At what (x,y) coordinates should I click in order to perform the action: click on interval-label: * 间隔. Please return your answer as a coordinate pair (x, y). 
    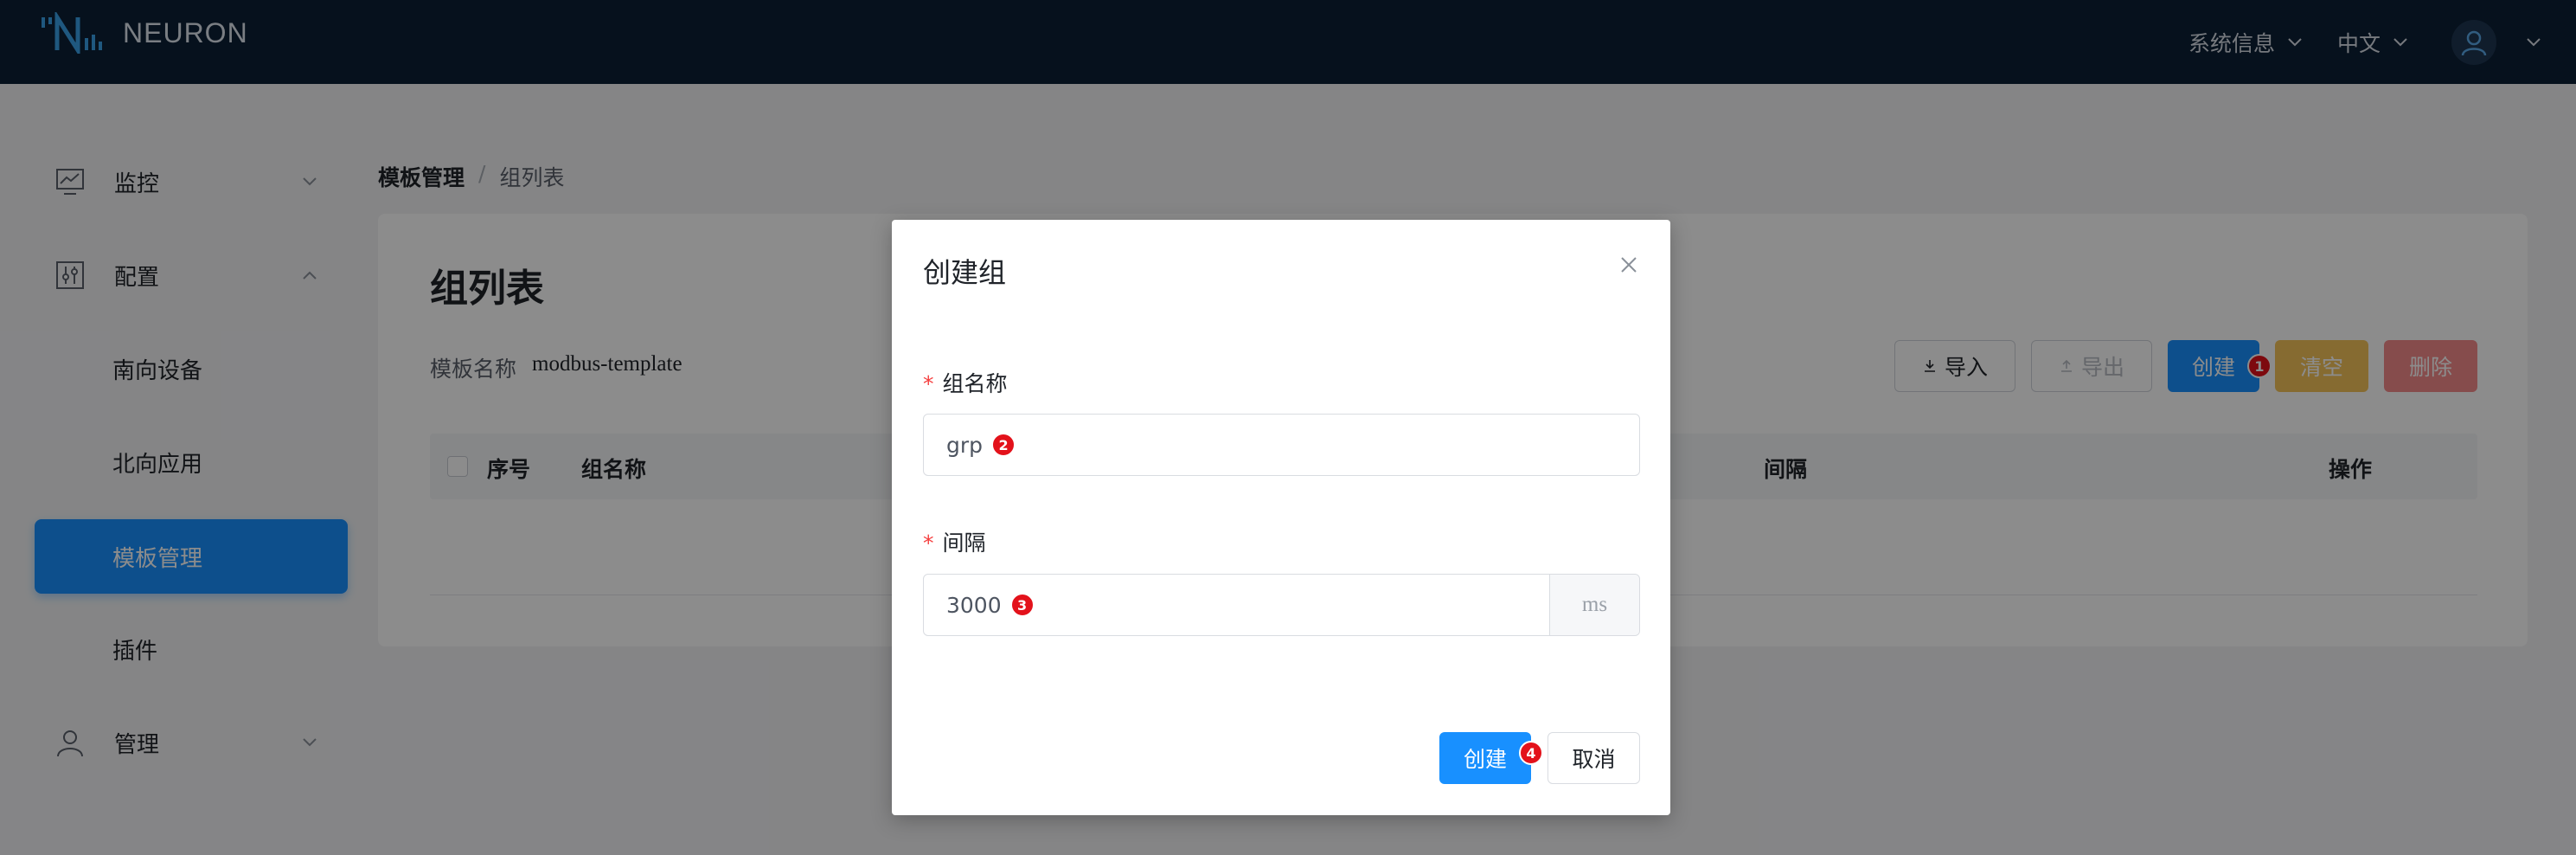
    Looking at the image, I should click on (954, 541).